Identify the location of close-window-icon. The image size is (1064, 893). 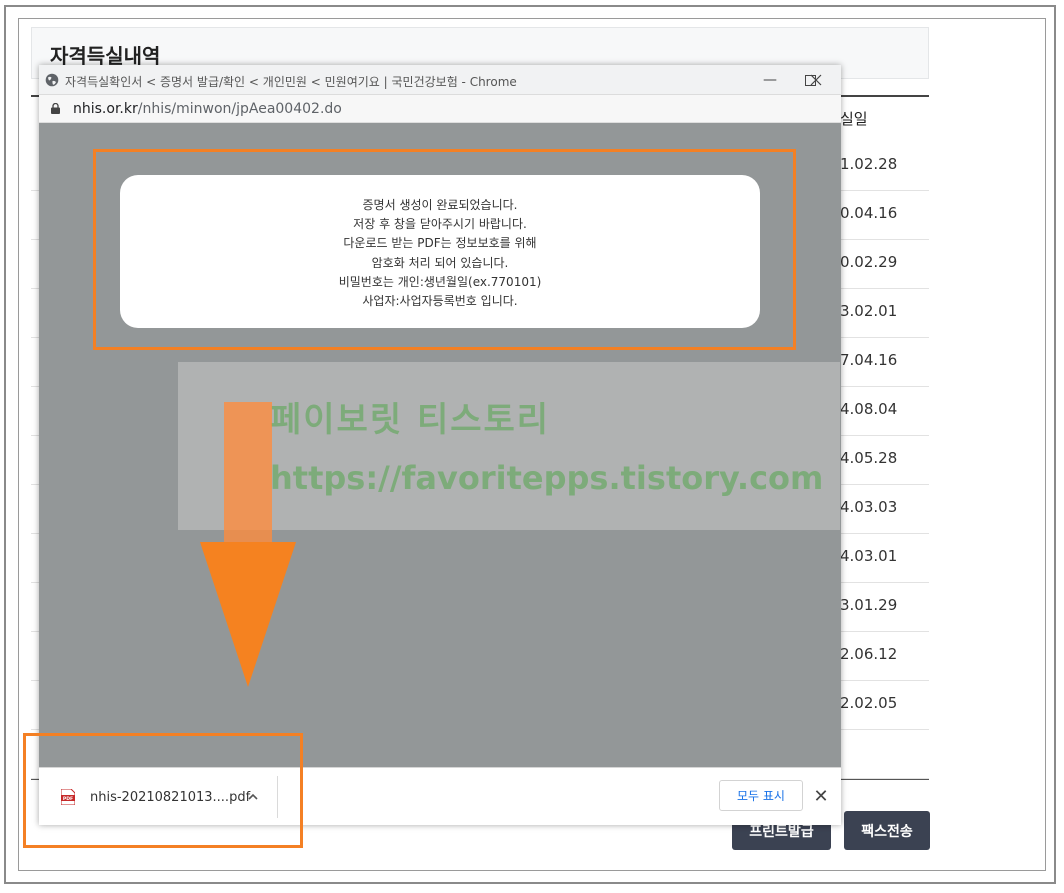
(816, 80).